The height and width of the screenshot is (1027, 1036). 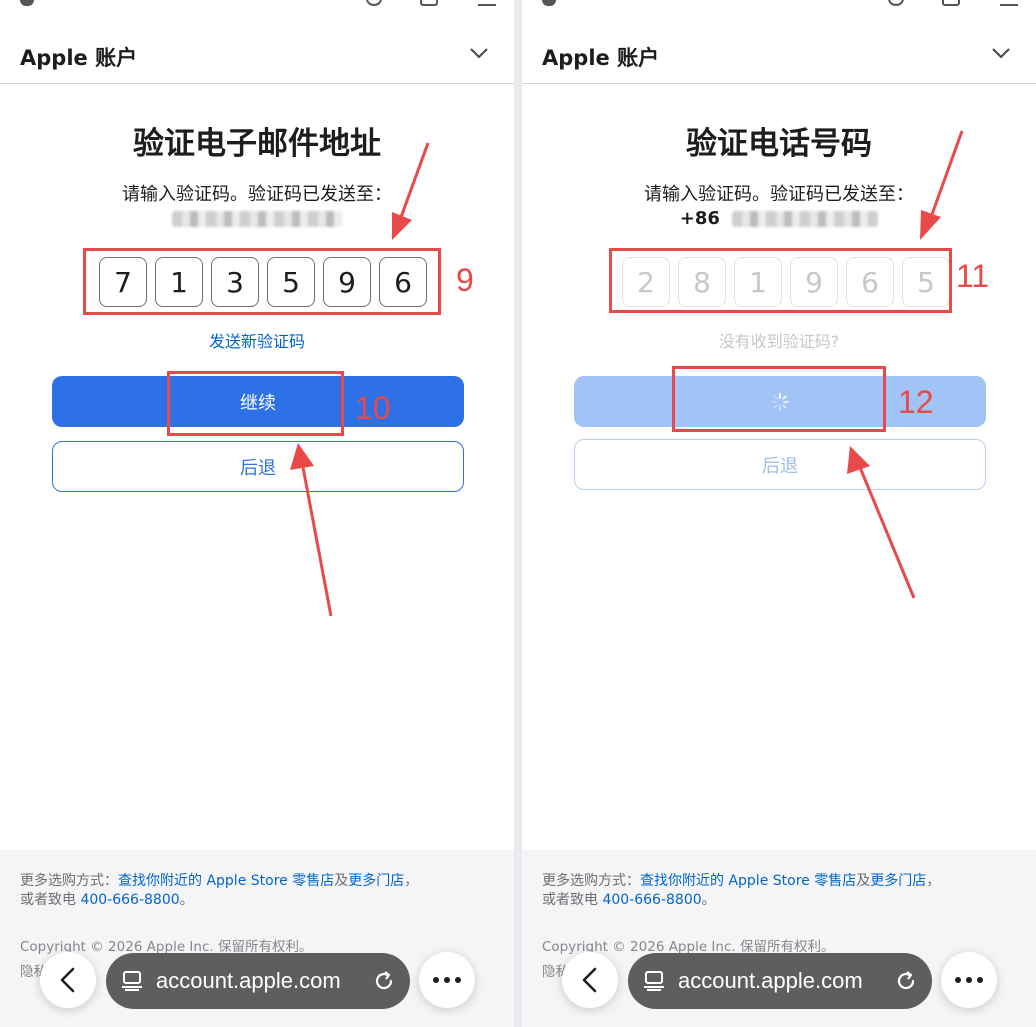 What do you see at coordinates (257, 340) in the screenshot?
I see `resend-code-link: 发送新验证码` at bounding box center [257, 340].